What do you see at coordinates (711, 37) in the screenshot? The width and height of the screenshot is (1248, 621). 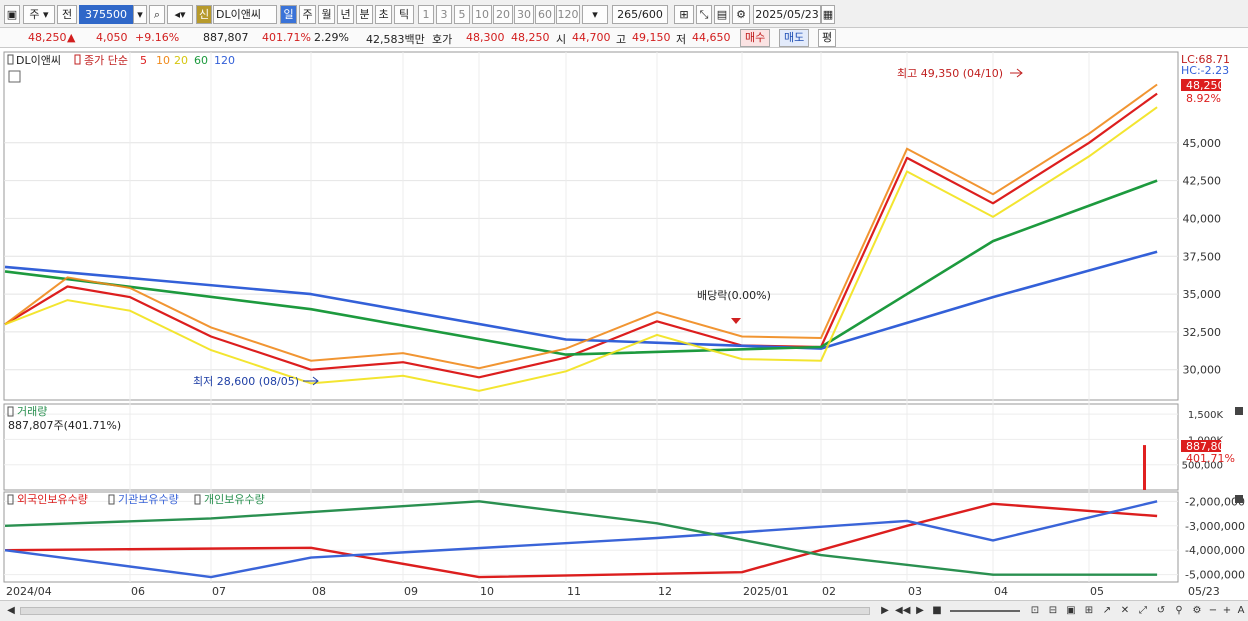 I see `low-price: 44,650` at bounding box center [711, 37].